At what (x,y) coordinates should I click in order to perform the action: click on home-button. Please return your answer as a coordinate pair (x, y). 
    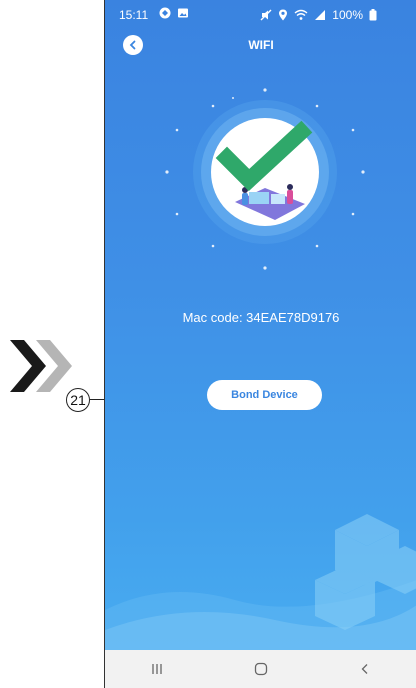
    Looking at the image, I should click on (261, 669).